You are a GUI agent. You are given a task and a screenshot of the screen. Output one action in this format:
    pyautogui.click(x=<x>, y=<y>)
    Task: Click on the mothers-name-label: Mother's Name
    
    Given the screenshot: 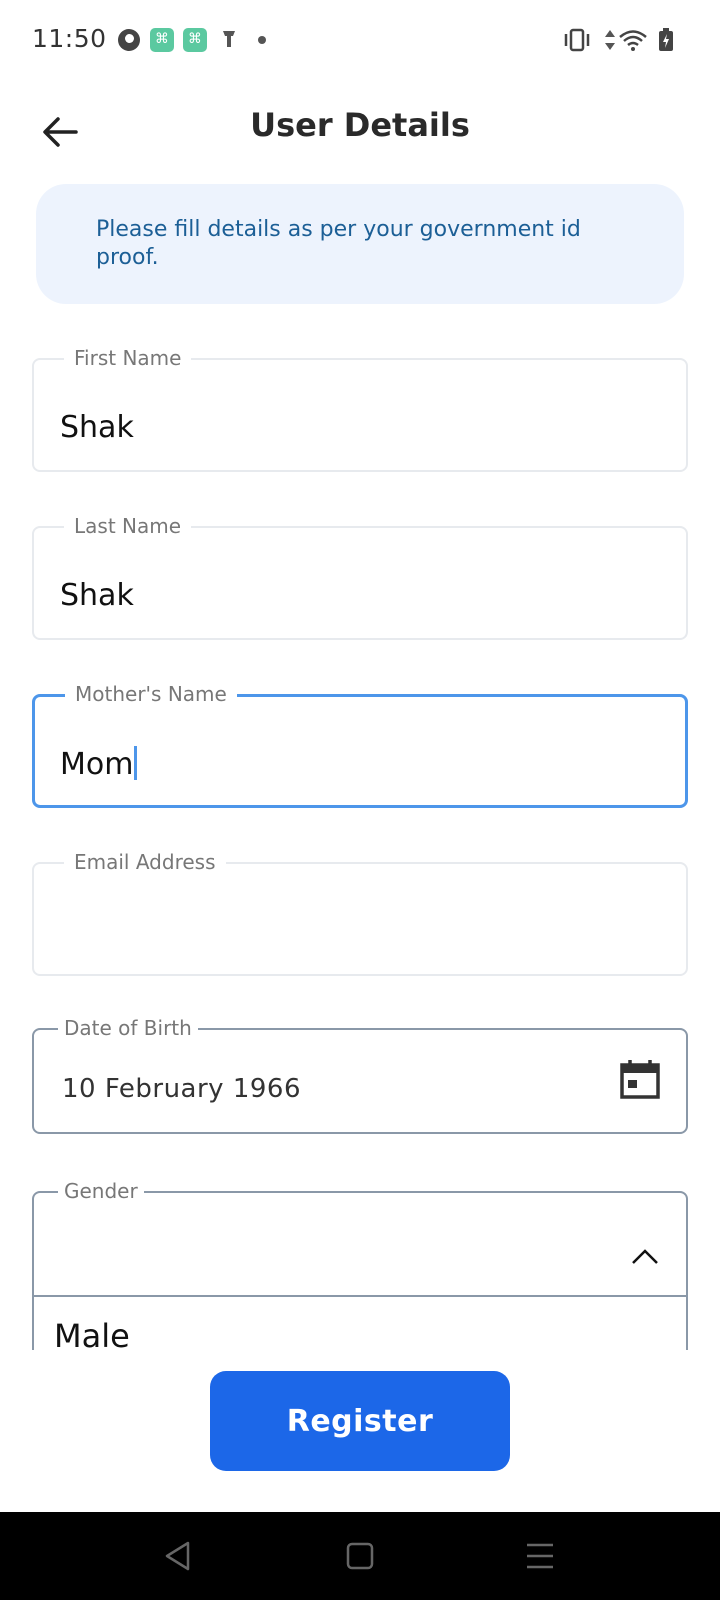 What is the action you would take?
    pyautogui.click(x=151, y=694)
    